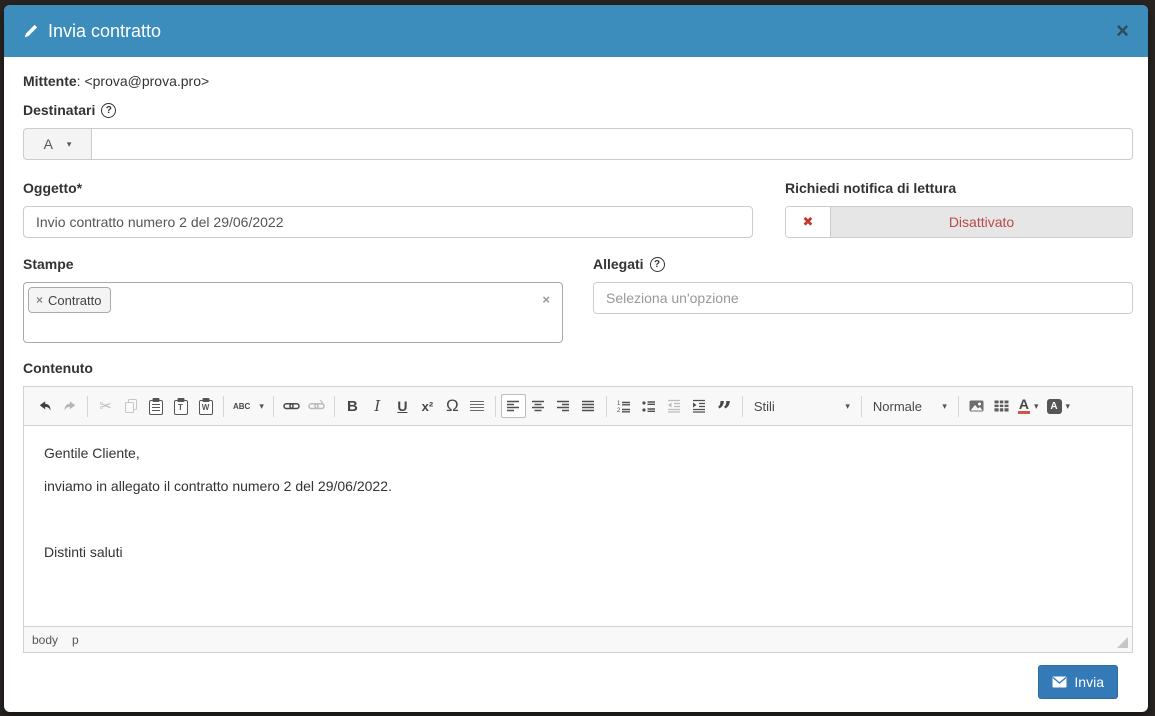 The height and width of the screenshot is (716, 1155). Describe the element at coordinates (69, 406) in the screenshot. I see `redo-icon` at that location.